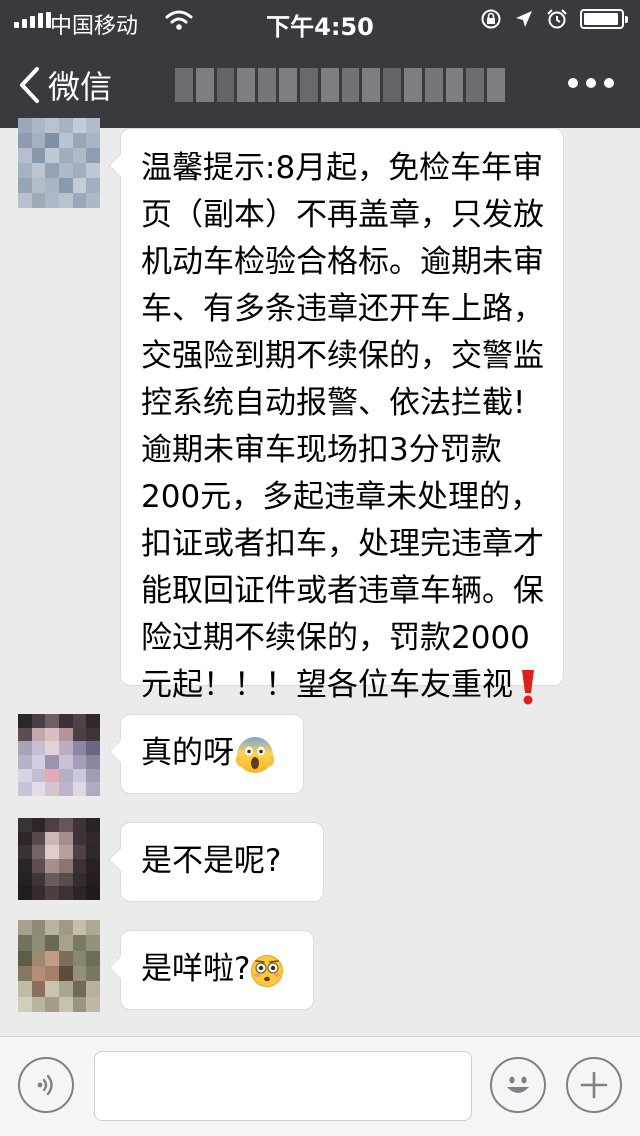 This screenshot has height=1136, width=640. I want to click on battery-icon, so click(604, 19).